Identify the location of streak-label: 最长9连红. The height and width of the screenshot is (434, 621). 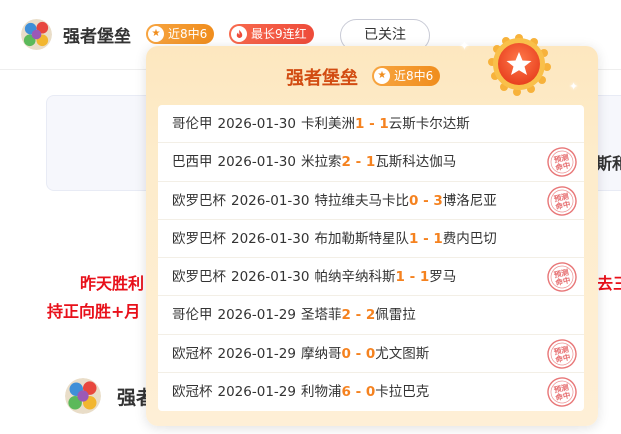
(279, 34).